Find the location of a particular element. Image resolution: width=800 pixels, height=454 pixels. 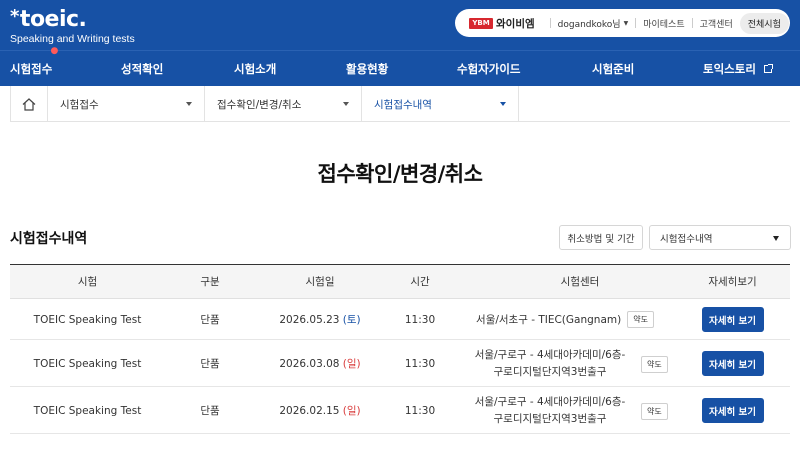

toeic-logo: *toeic. Speaking and Writing tests is located at coordinates (72, 25).